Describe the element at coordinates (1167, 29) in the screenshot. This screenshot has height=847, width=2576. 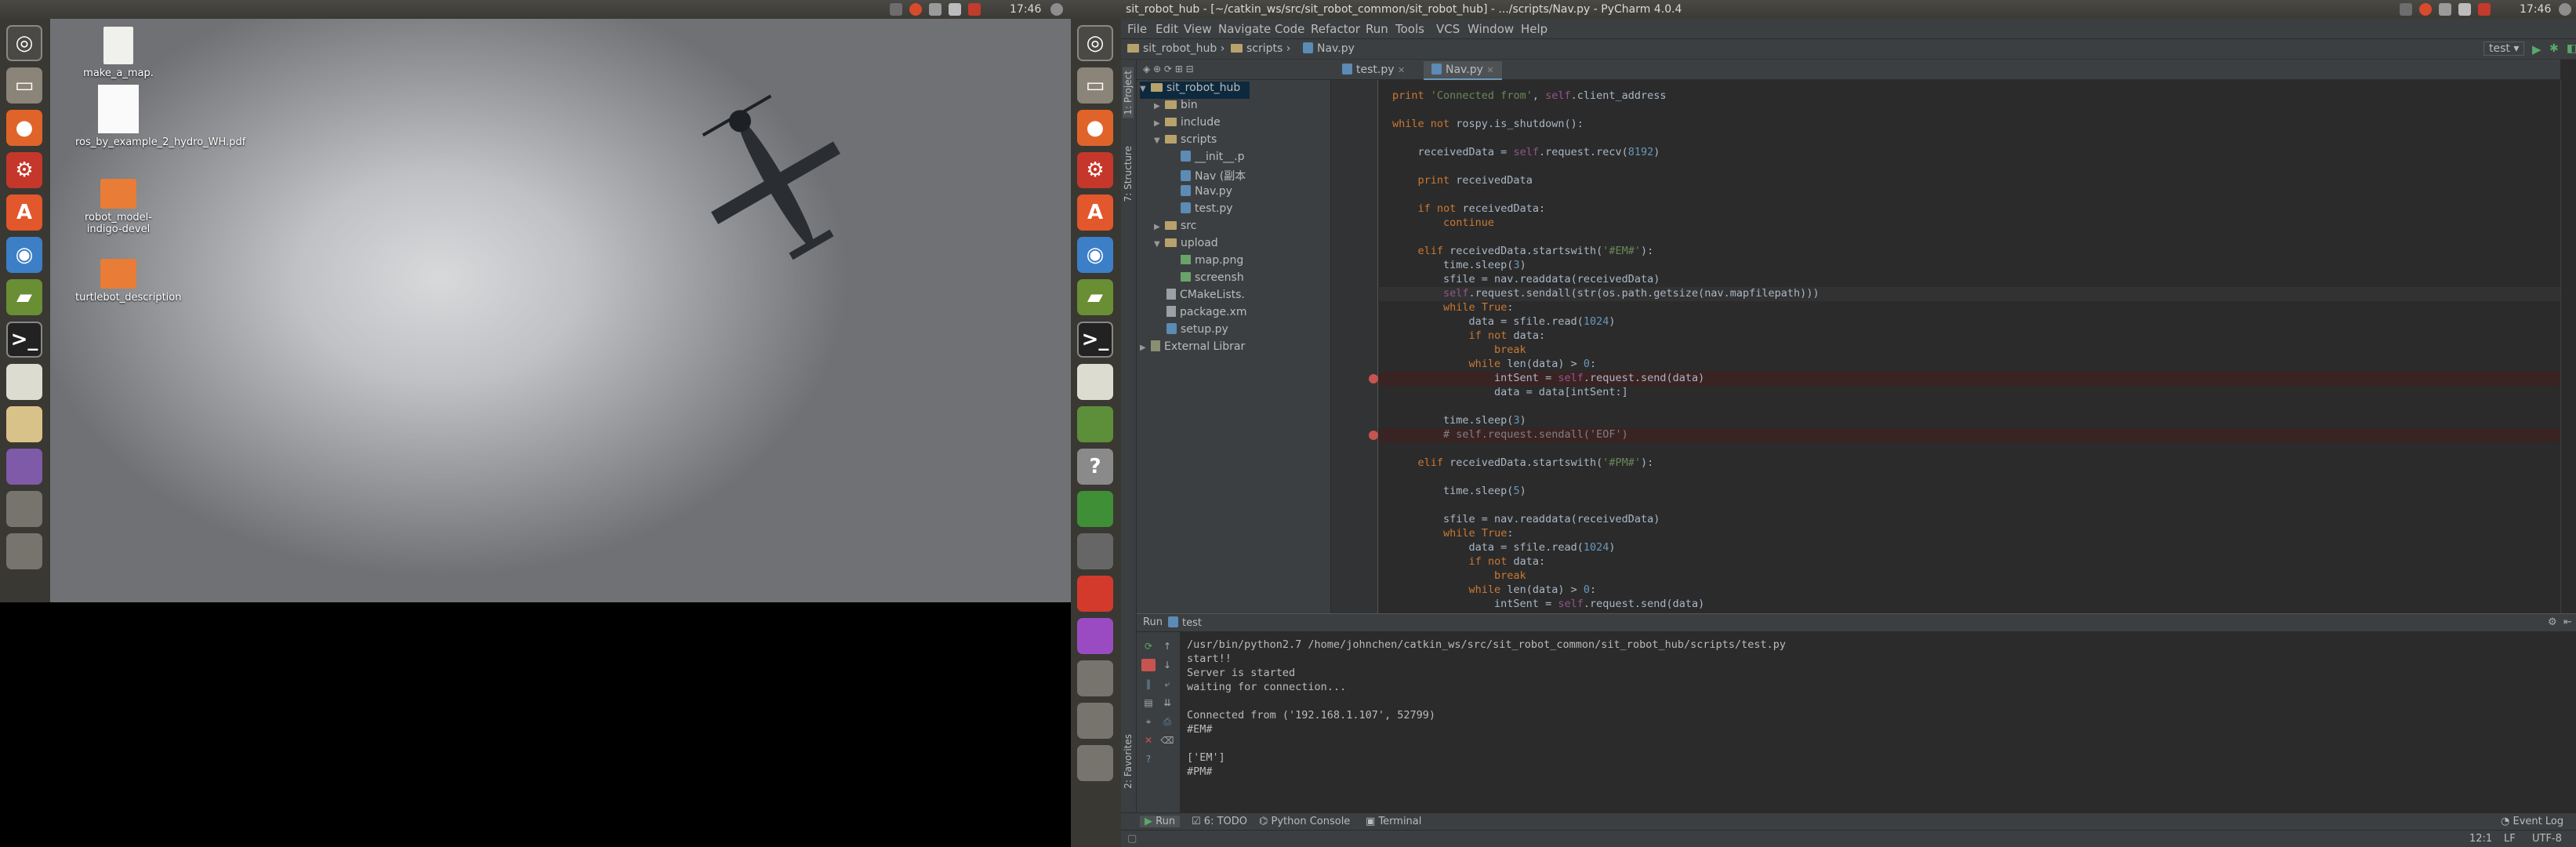
I see `menu-edit: Edit` at that location.